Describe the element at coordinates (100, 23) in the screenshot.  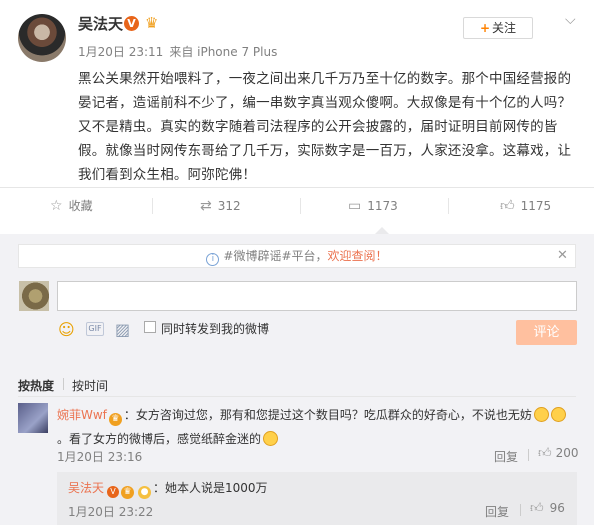
I see `author-name: 吴法天` at that location.